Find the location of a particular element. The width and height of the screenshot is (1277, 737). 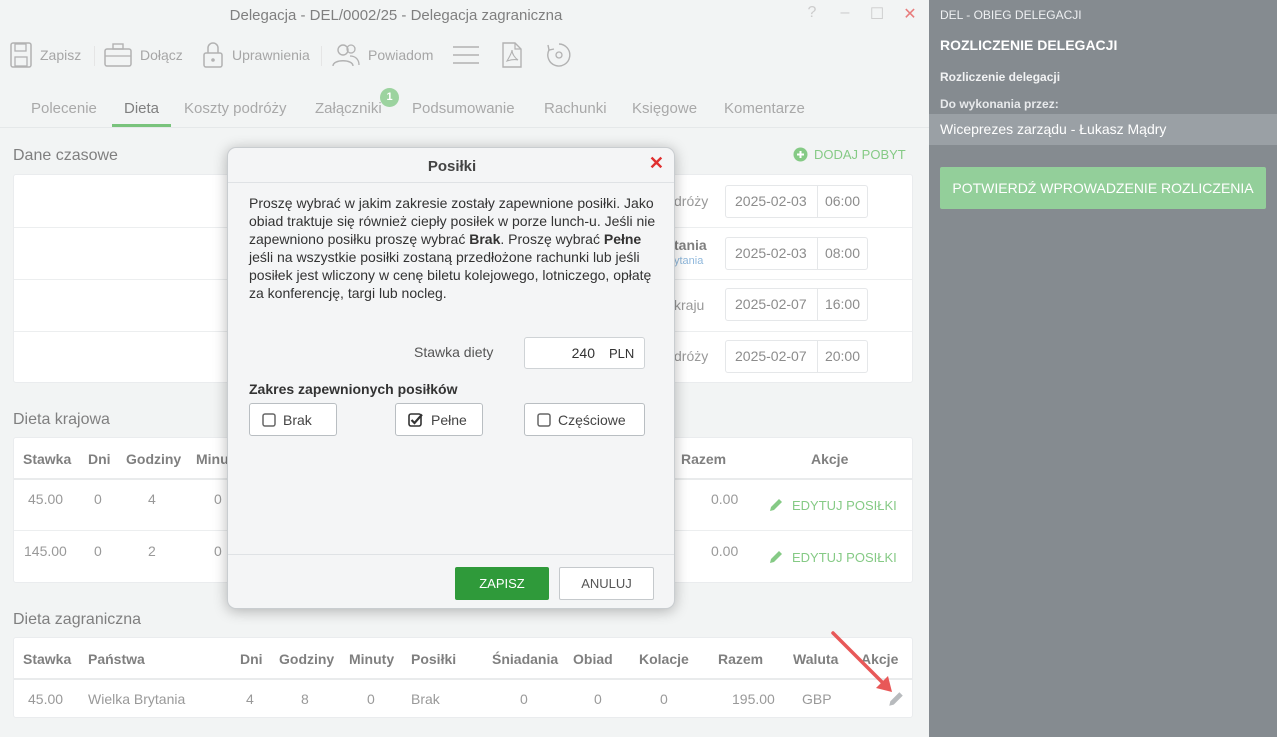

instructions-text: . Proszę wybrać is located at coordinates (552, 239).